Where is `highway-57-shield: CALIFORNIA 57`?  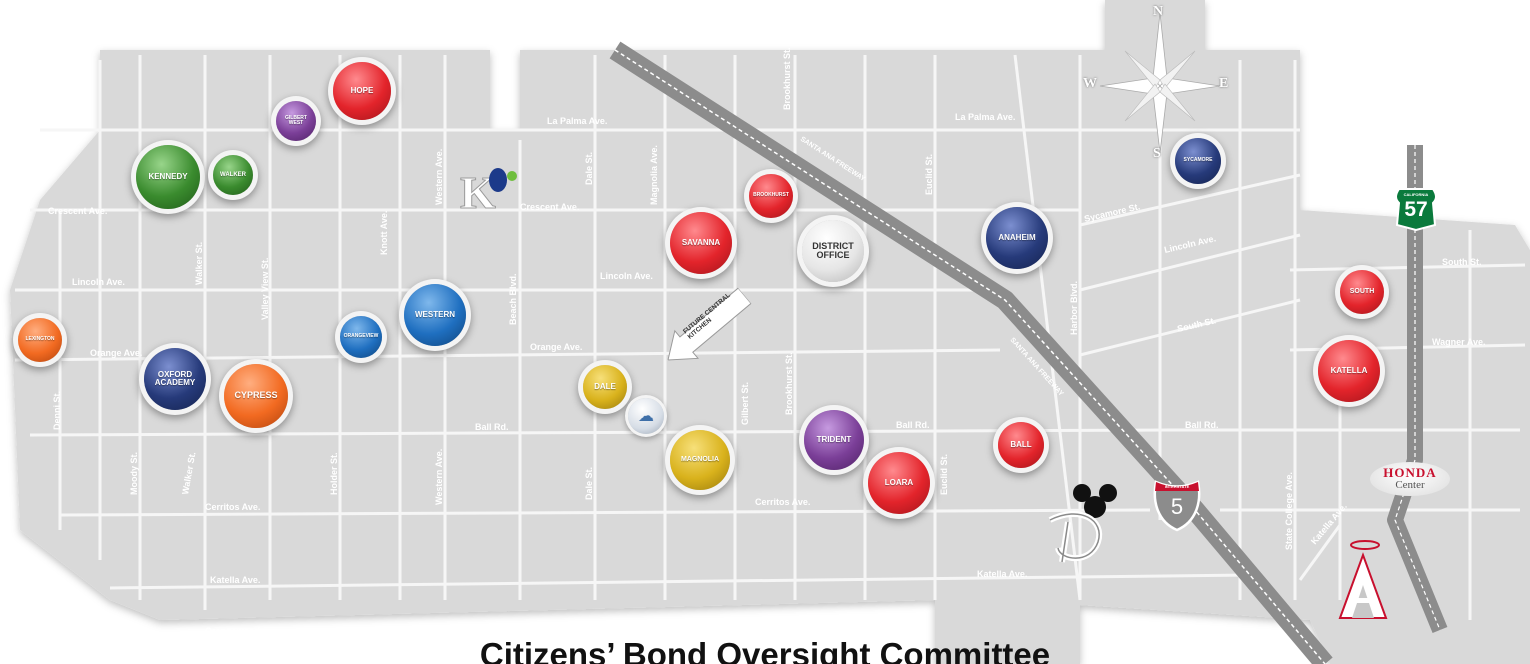 highway-57-shield: CALIFORNIA 57 is located at coordinates (1416, 208).